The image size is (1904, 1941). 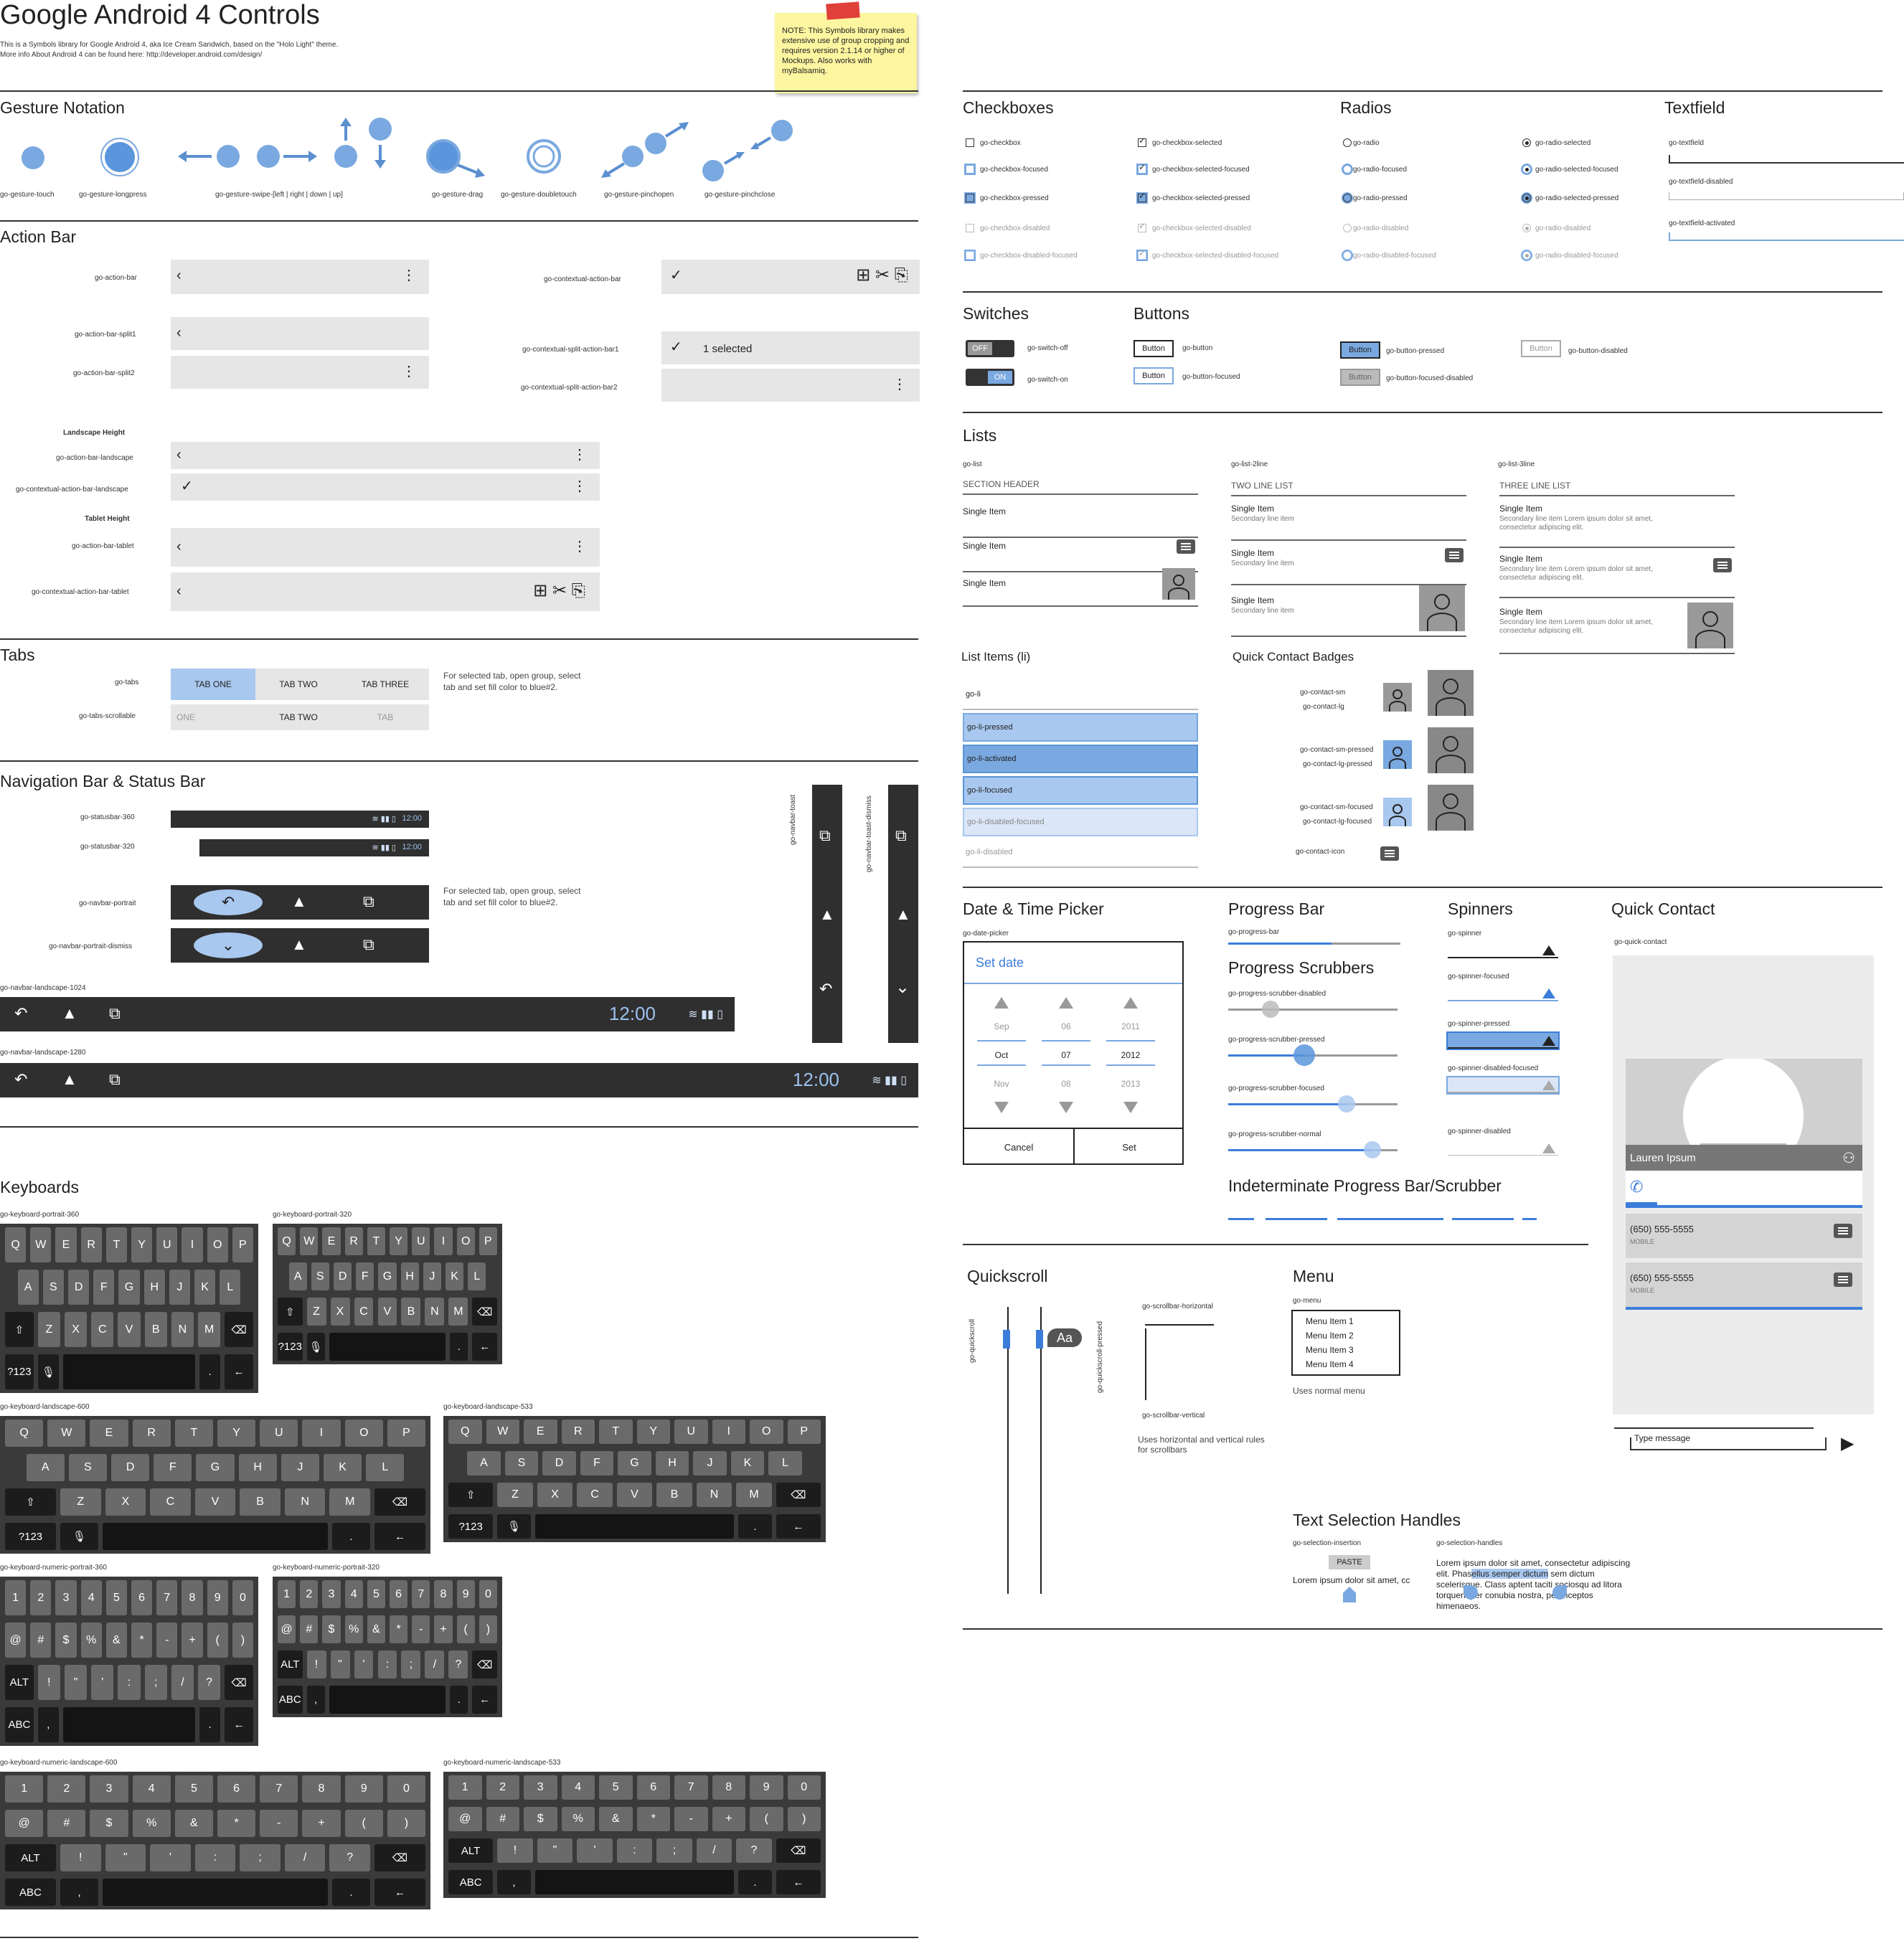 I want to click on switch-off: OFF, so click(x=990, y=348).